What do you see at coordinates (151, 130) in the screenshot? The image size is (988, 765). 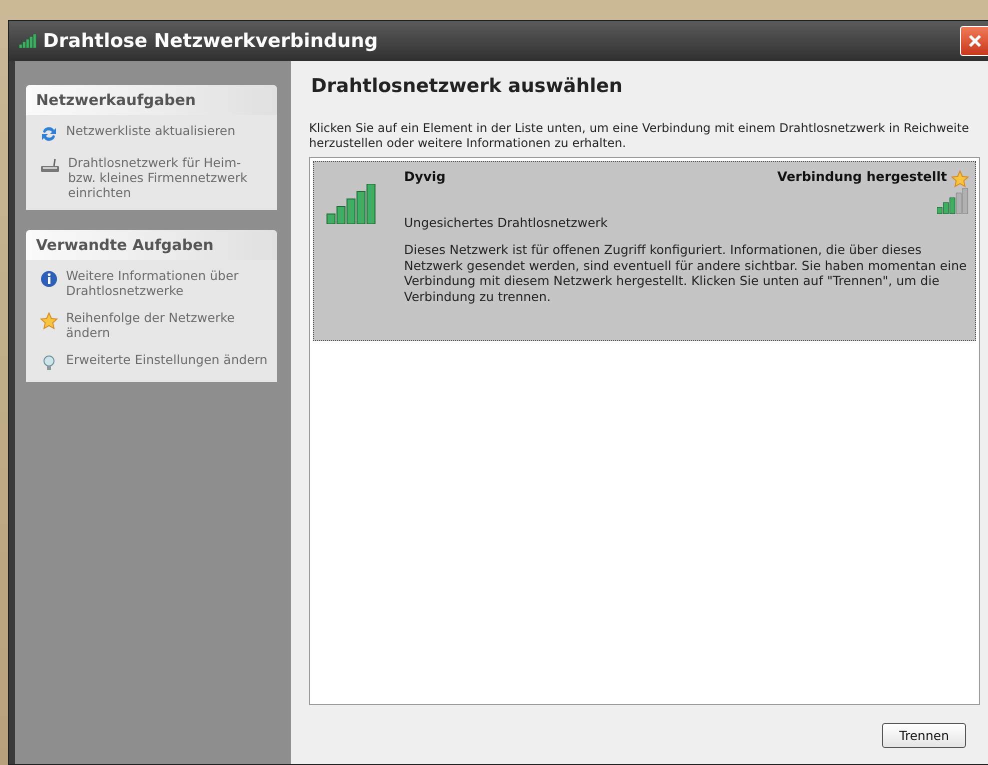 I see `task-link: Netzwerkliste aktualisieren` at bounding box center [151, 130].